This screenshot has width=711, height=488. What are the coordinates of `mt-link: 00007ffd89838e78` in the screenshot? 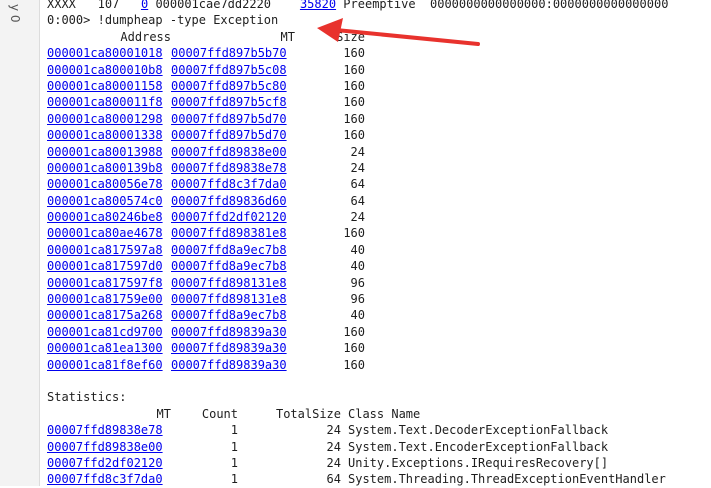 It's located at (233, 168).